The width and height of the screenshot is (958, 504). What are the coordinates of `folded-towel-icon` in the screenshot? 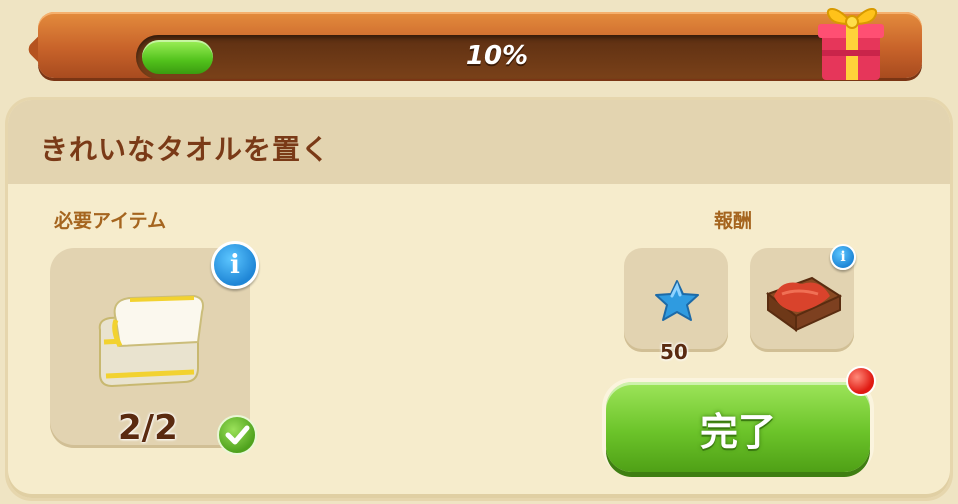 It's located at (151, 341).